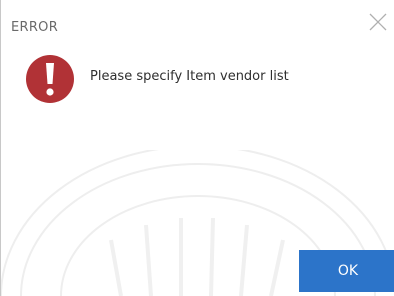 The image size is (394, 296). What do you see at coordinates (50, 79) in the screenshot?
I see `error-exclamation-icon` at bounding box center [50, 79].